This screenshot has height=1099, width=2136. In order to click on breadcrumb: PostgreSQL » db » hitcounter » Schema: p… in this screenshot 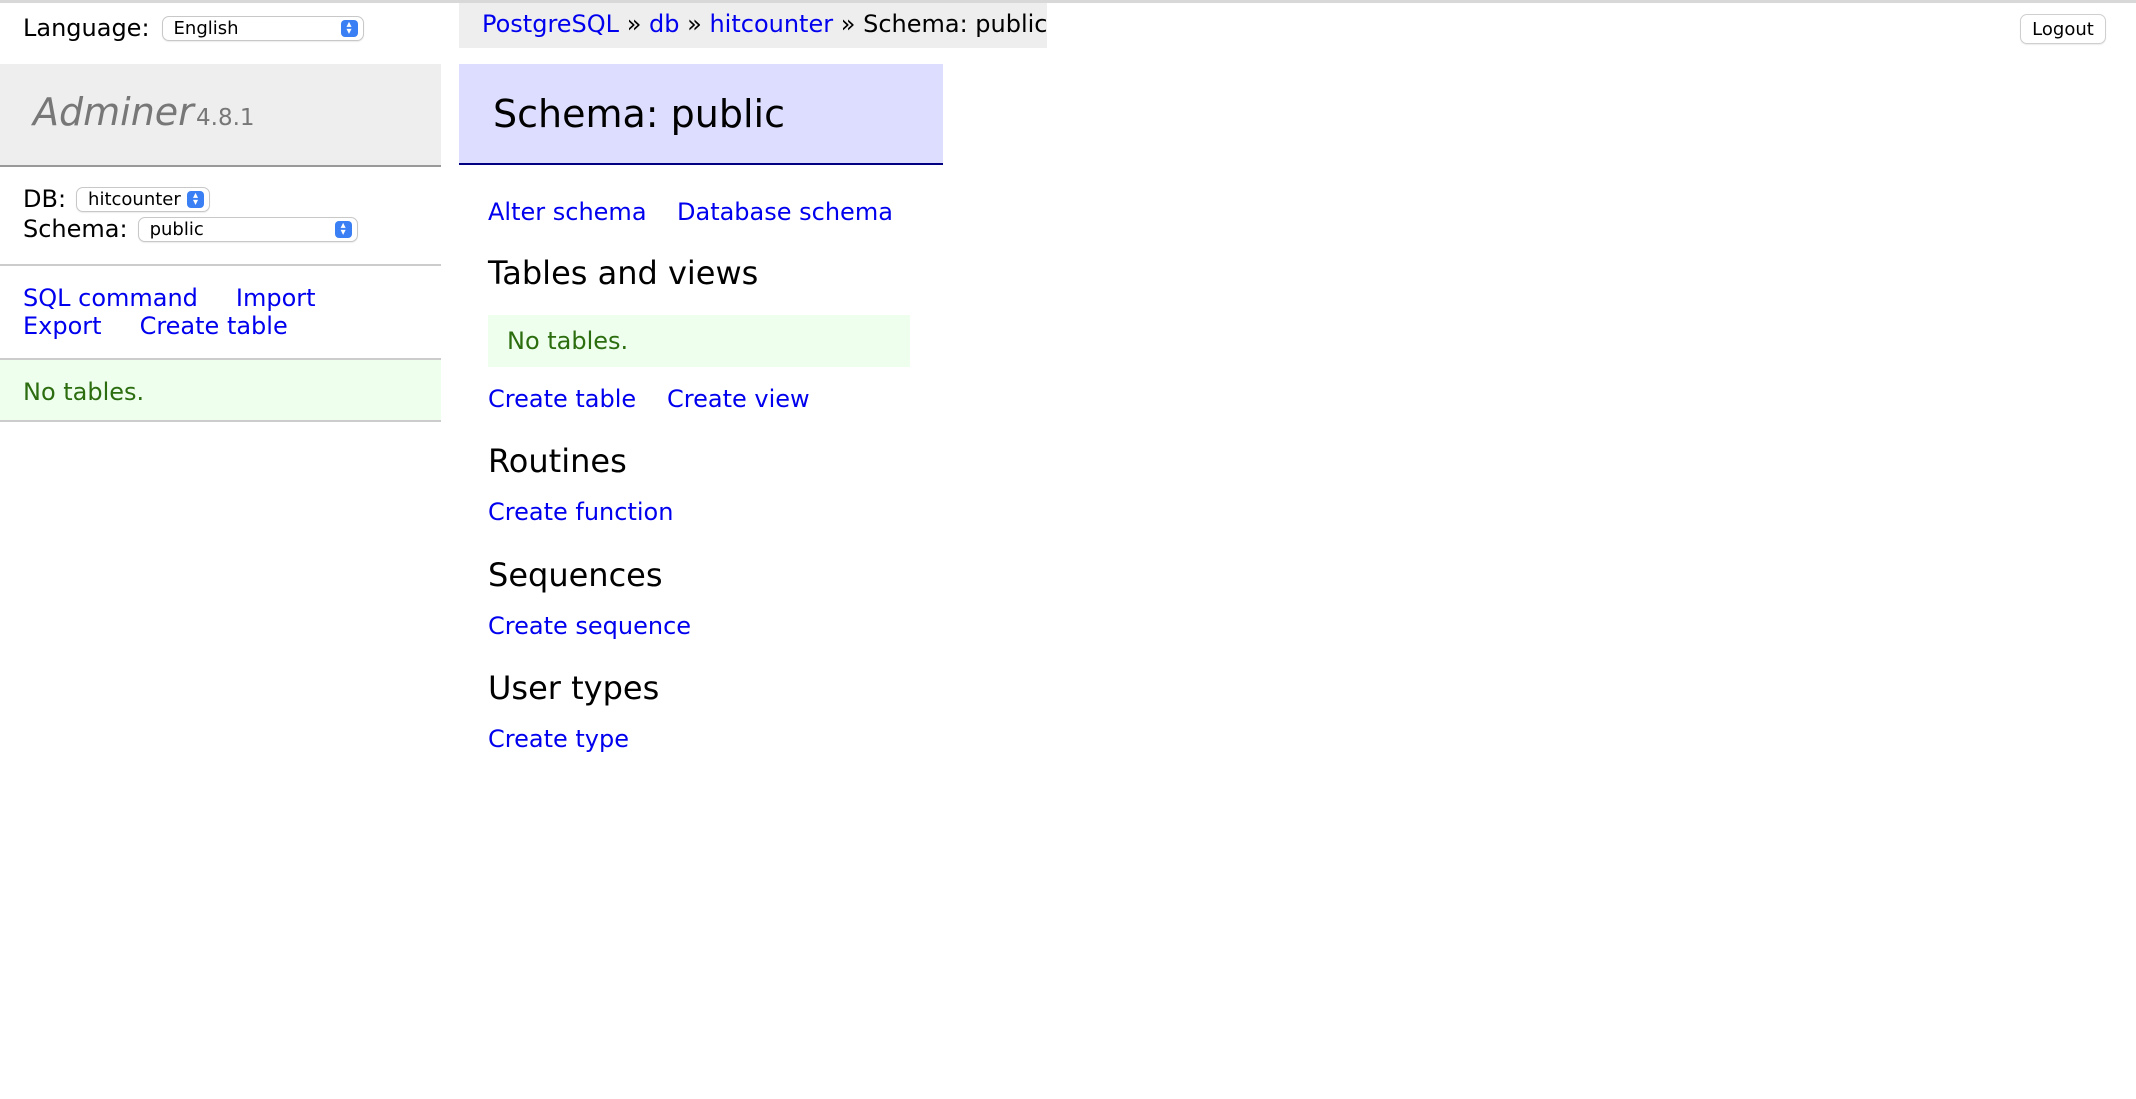, I will do `click(753, 25)`.